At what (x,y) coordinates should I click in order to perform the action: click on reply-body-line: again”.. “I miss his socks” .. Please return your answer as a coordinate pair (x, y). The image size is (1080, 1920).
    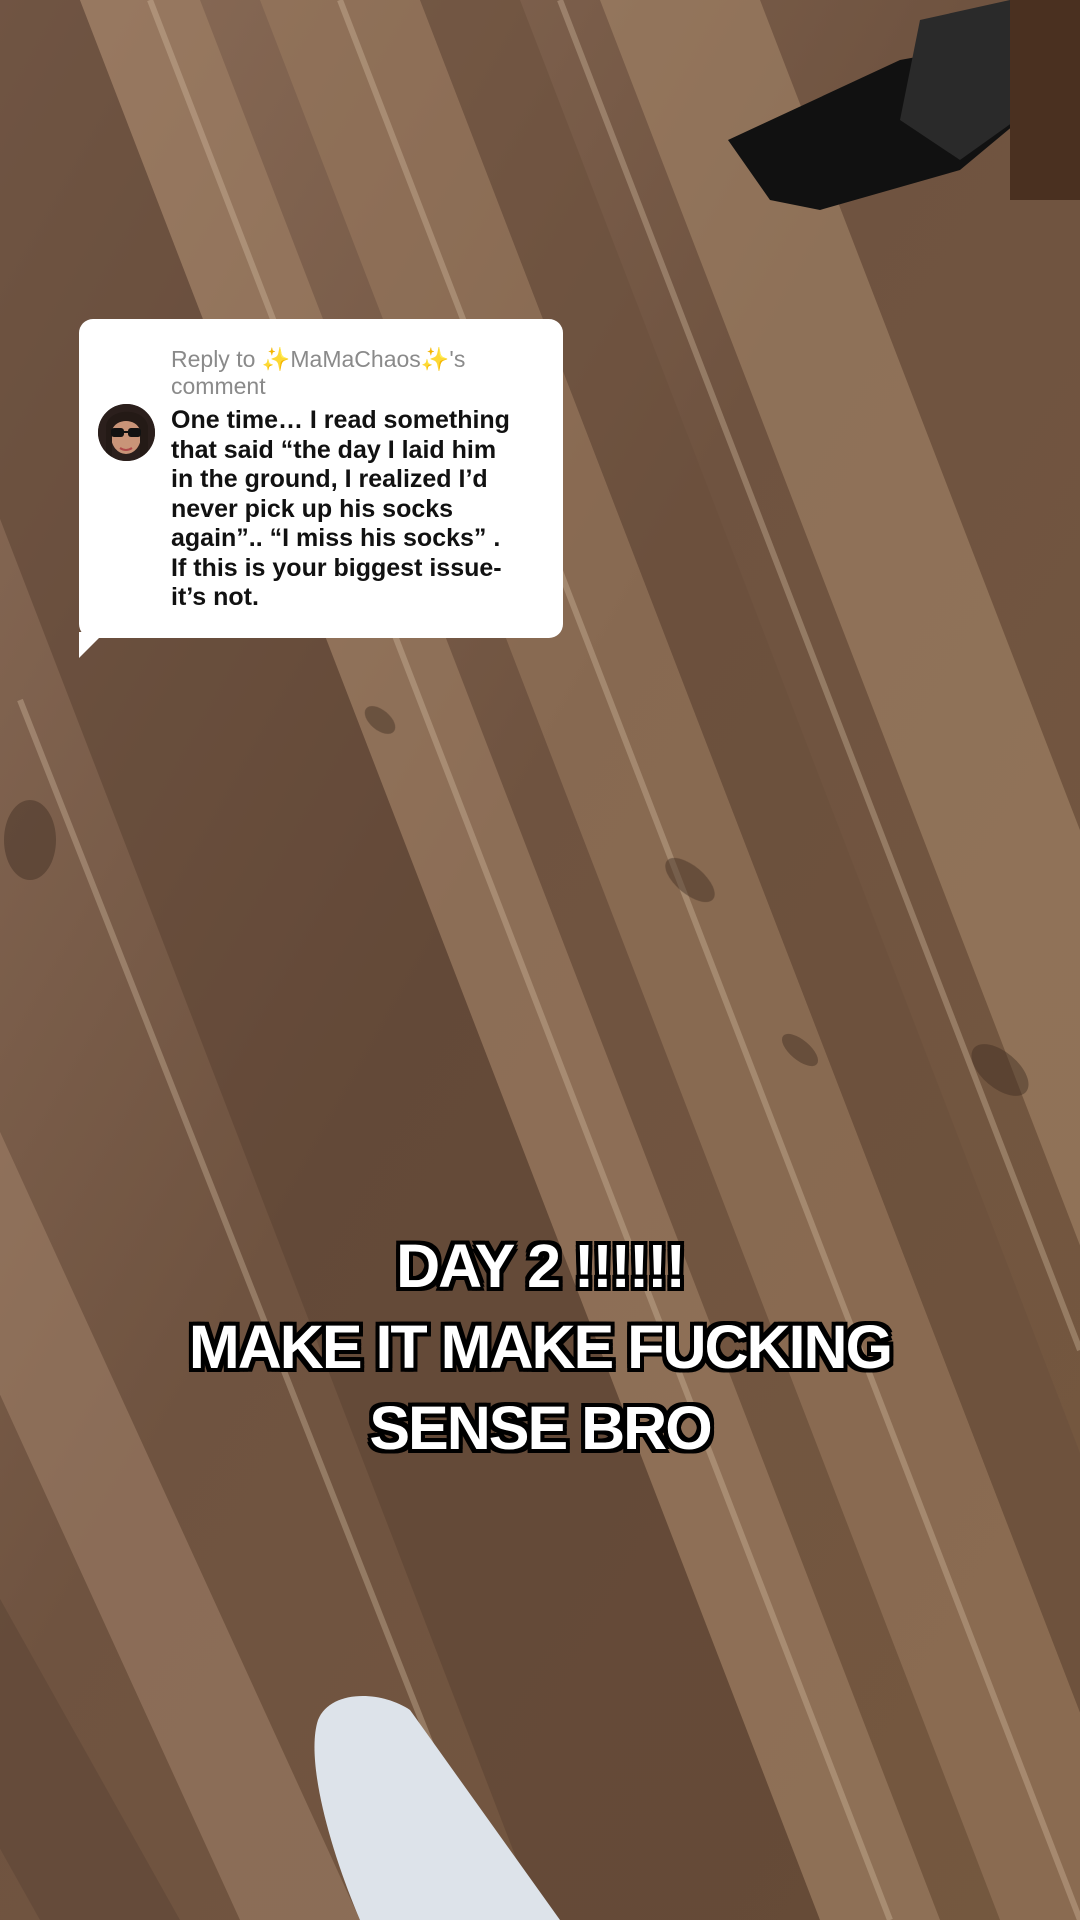
    Looking at the image, I should click on (336, 538).